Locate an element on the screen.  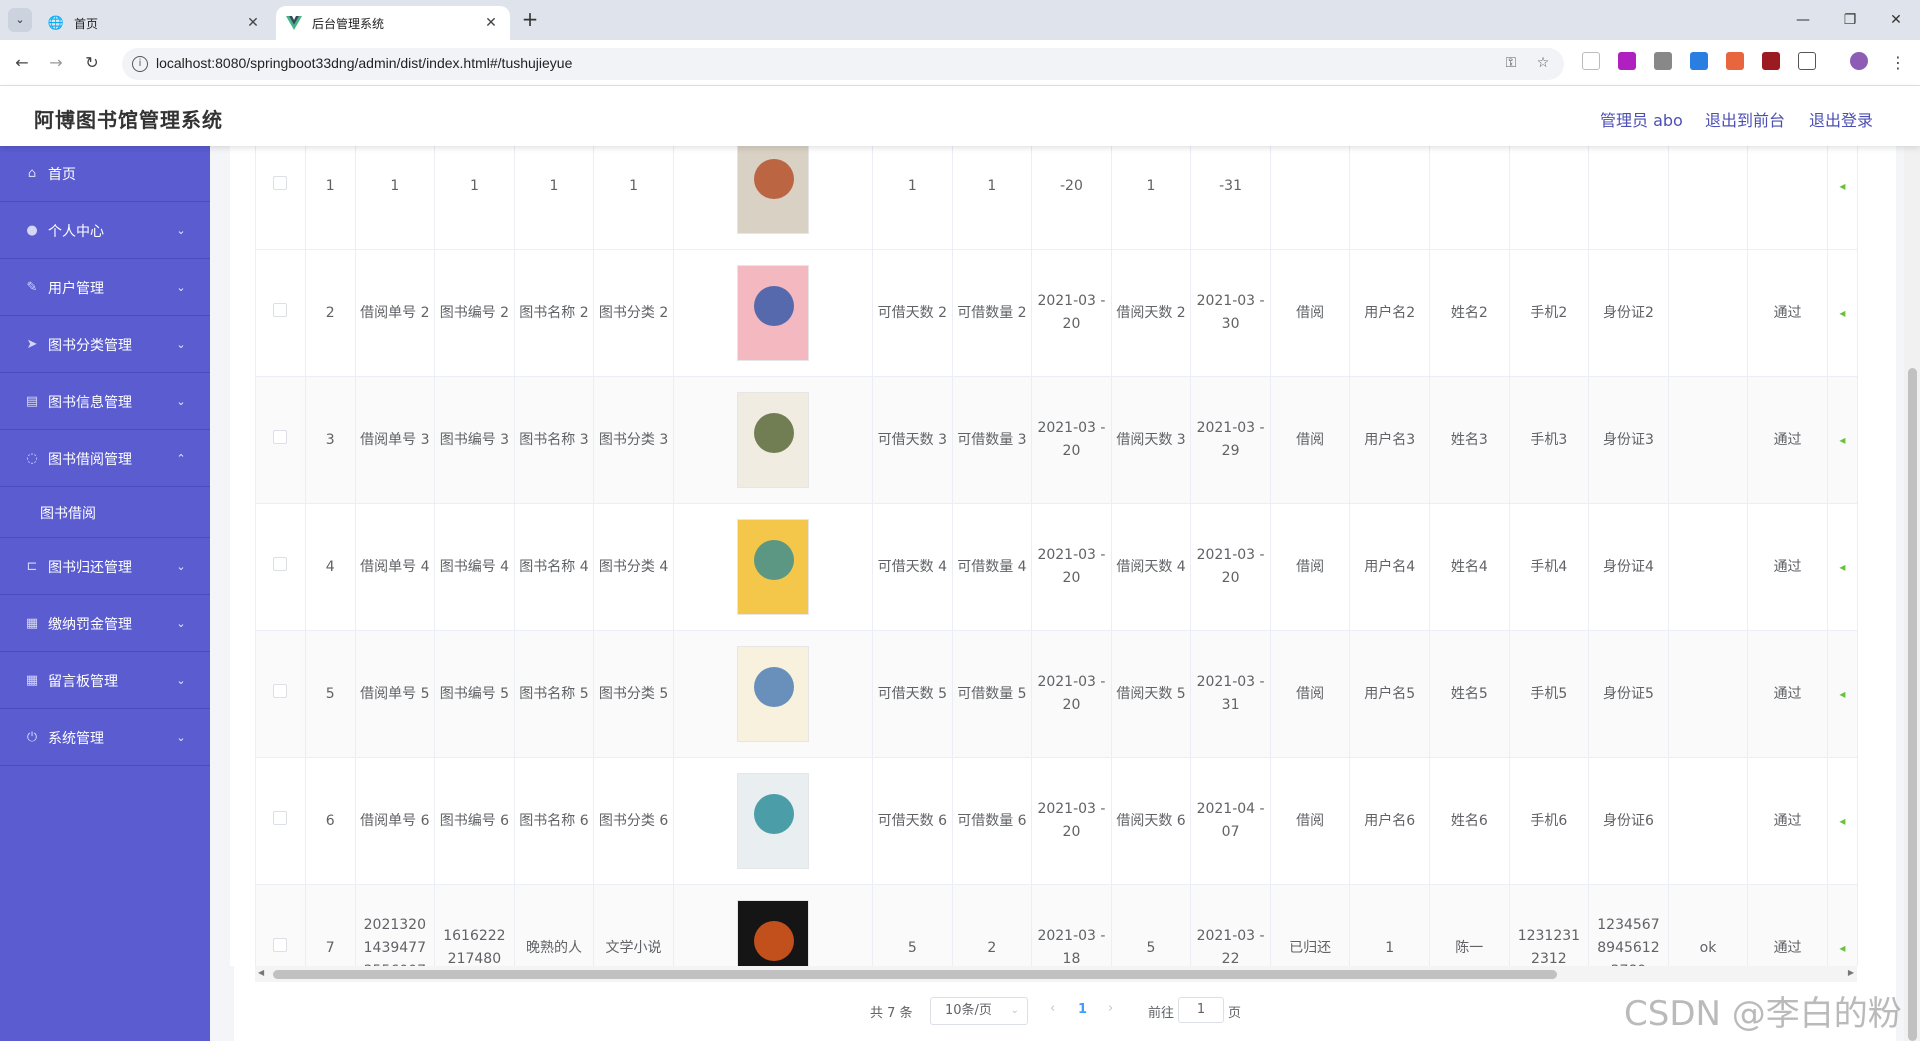
cover-cell is located at coordinates (773, 821).